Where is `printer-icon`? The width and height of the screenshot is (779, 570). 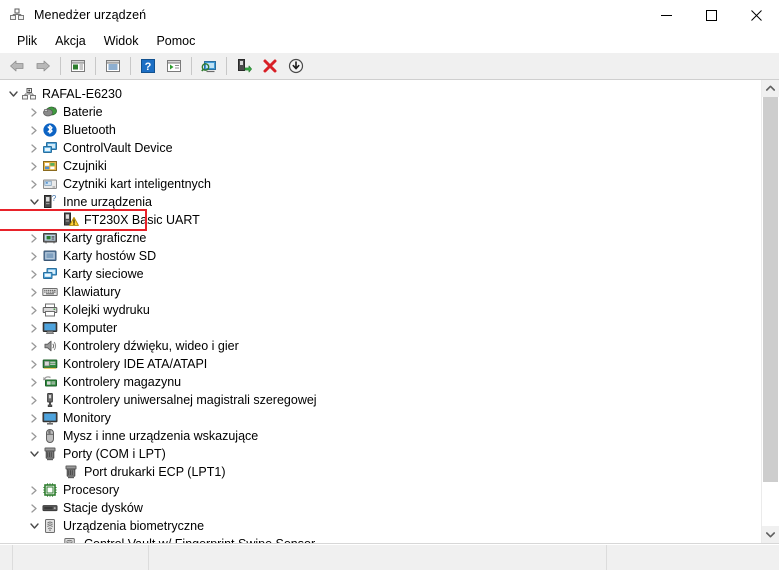 printer-icon is located at coordinates (50, 310).